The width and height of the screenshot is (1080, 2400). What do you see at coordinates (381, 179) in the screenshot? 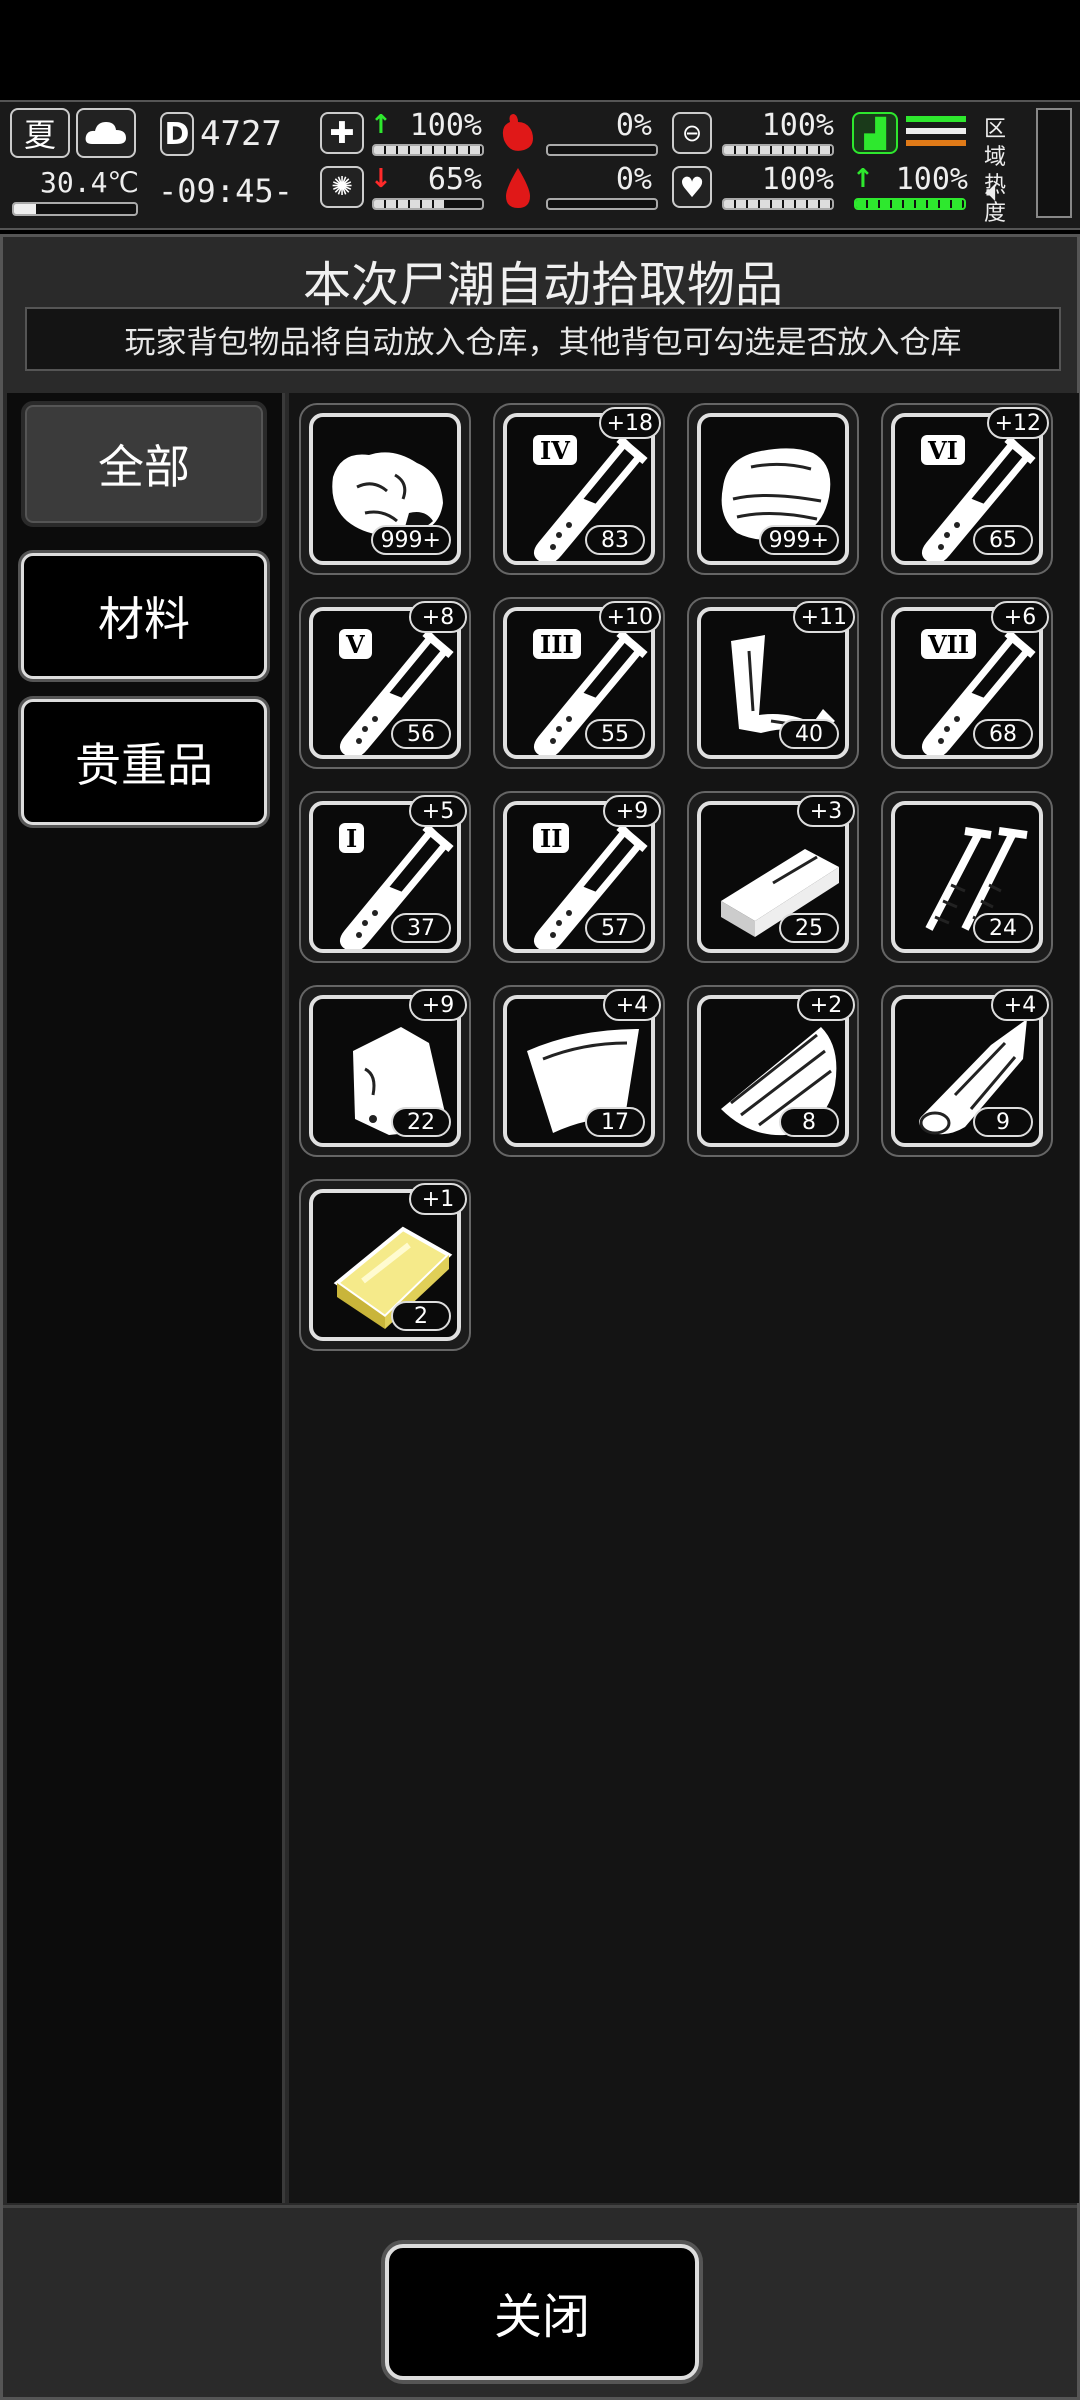
I see `sanity-down-arrow: ↓` at bounding box center [381, 179].